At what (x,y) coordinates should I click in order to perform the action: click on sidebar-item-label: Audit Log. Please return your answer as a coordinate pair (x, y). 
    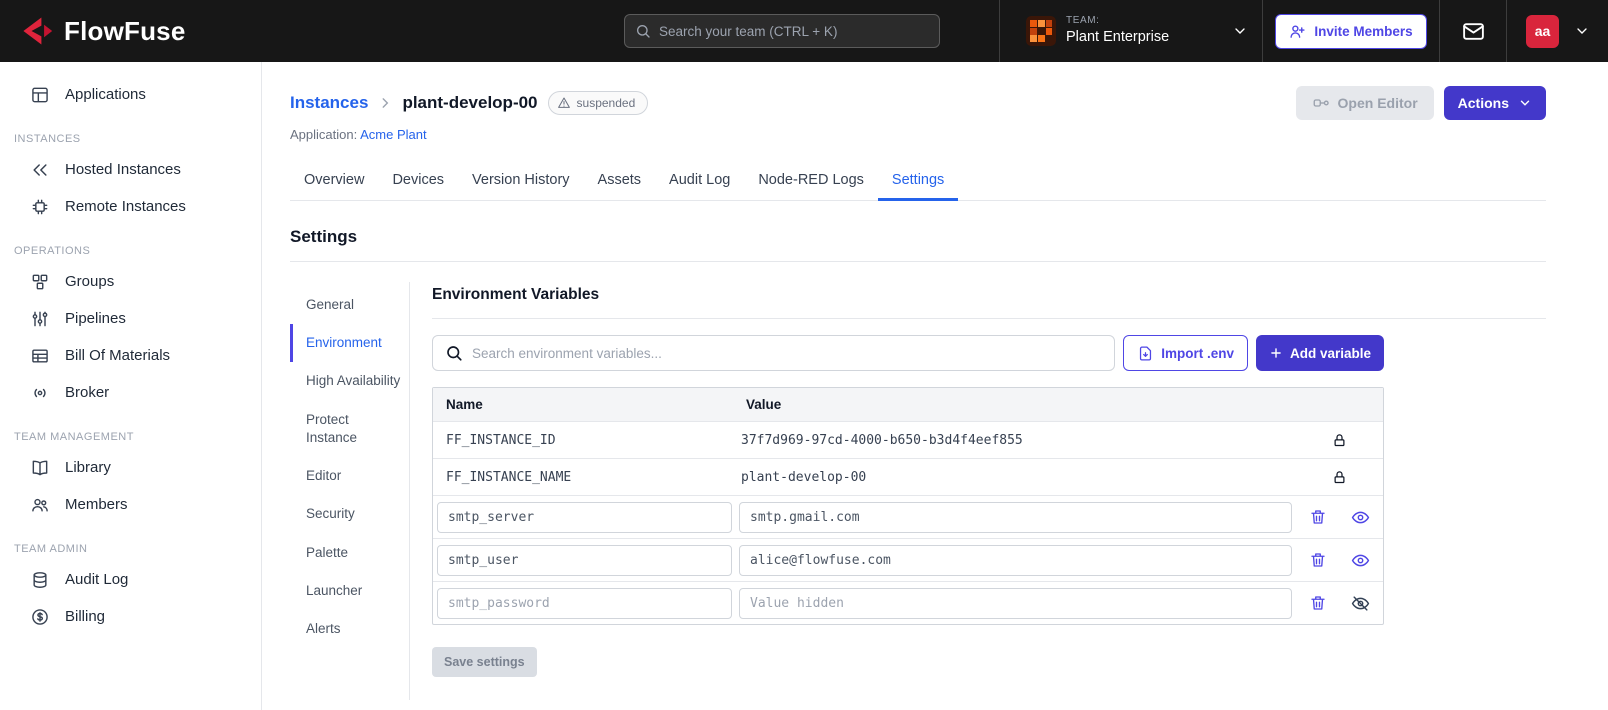
    Looking at the image, I should click on (97, 579).